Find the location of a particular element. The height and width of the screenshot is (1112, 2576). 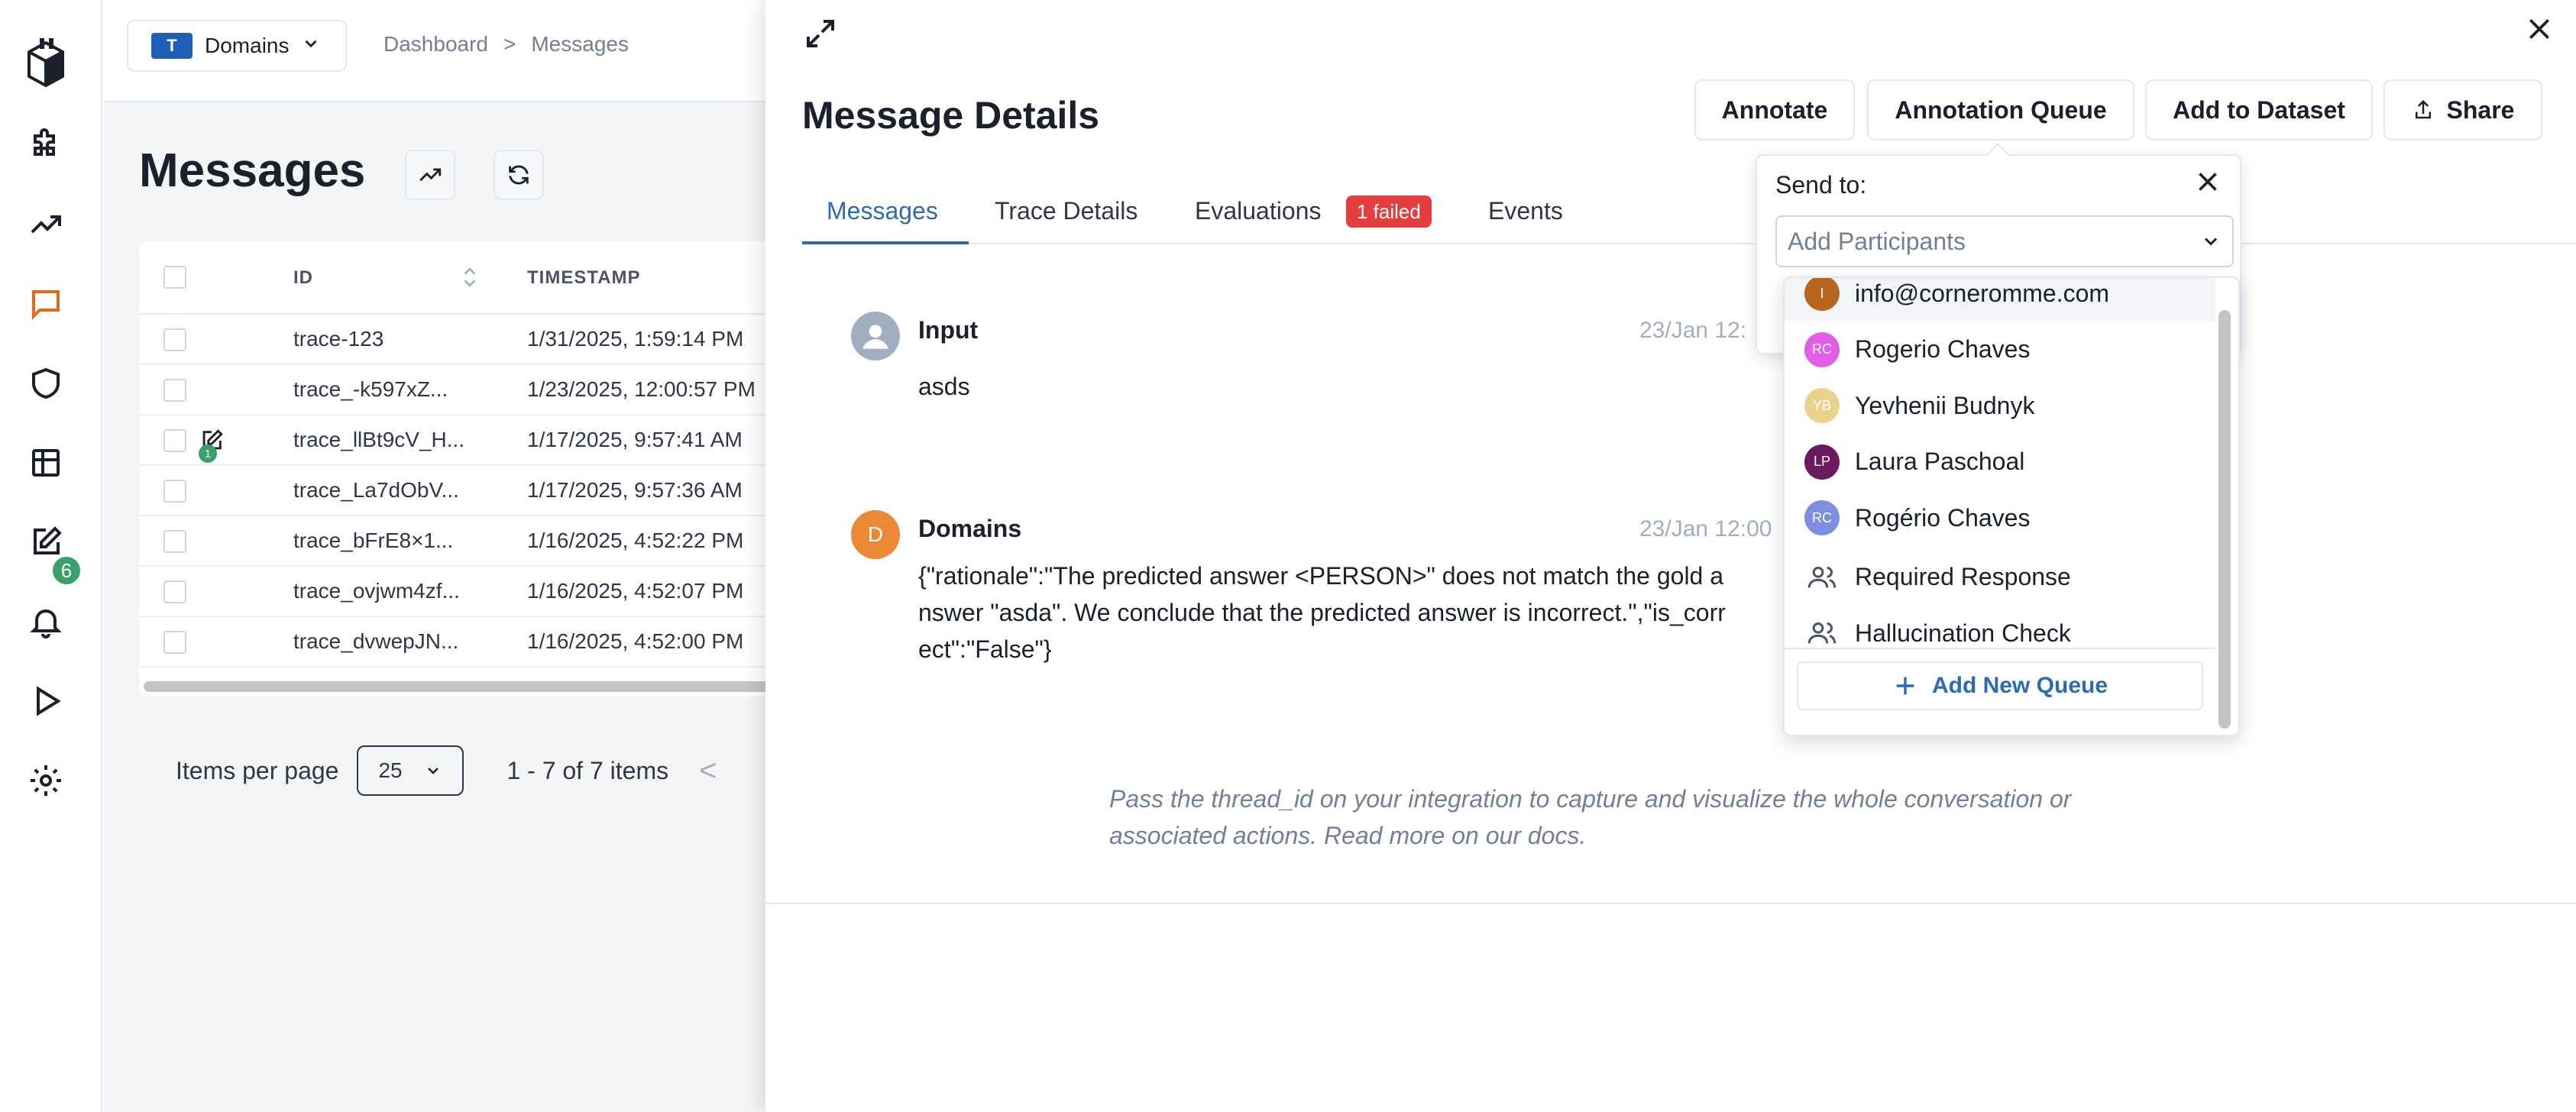

refresh-icon is located at coordinates (519, 175).